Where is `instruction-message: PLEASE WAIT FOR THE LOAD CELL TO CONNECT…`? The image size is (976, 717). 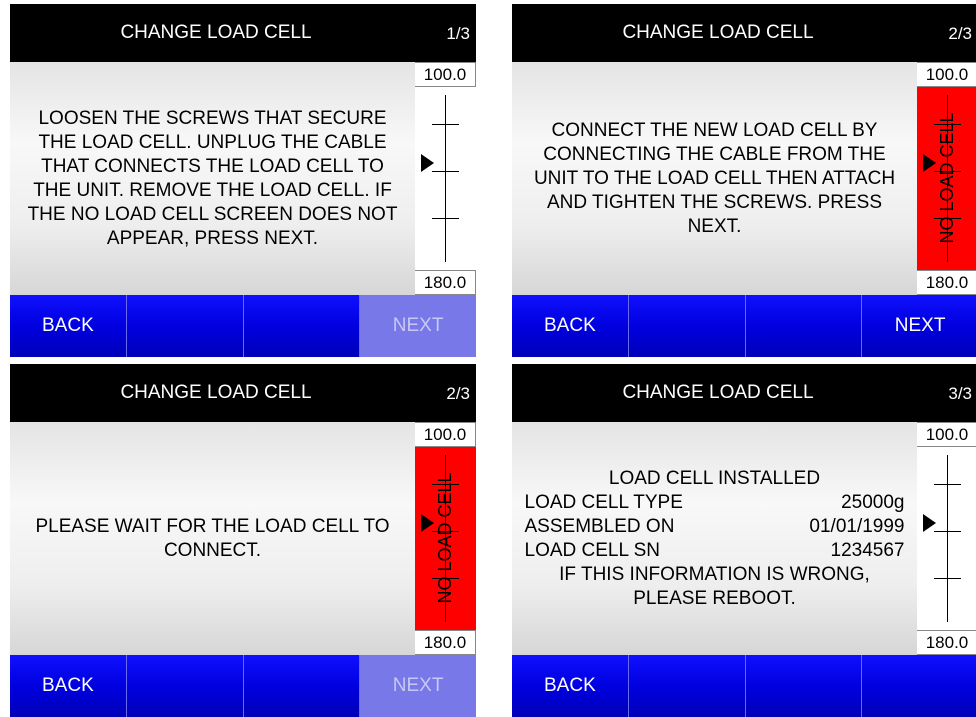
instruction-message: PLEASE WAIT FOR THE LOAD CELL TO CONNECT… is located at coordinates (212, 538).